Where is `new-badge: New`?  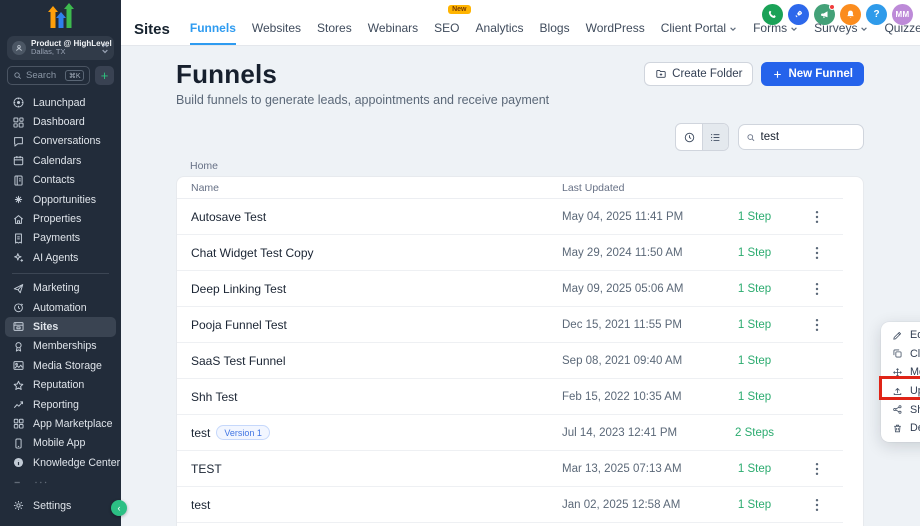 new-badge: New is located at coordinates (459, 9).